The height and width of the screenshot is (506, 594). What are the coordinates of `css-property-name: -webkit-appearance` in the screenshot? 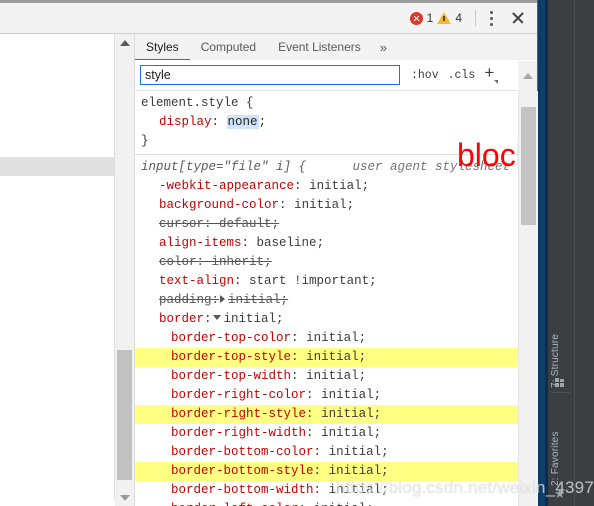 It's located at (226, 186).